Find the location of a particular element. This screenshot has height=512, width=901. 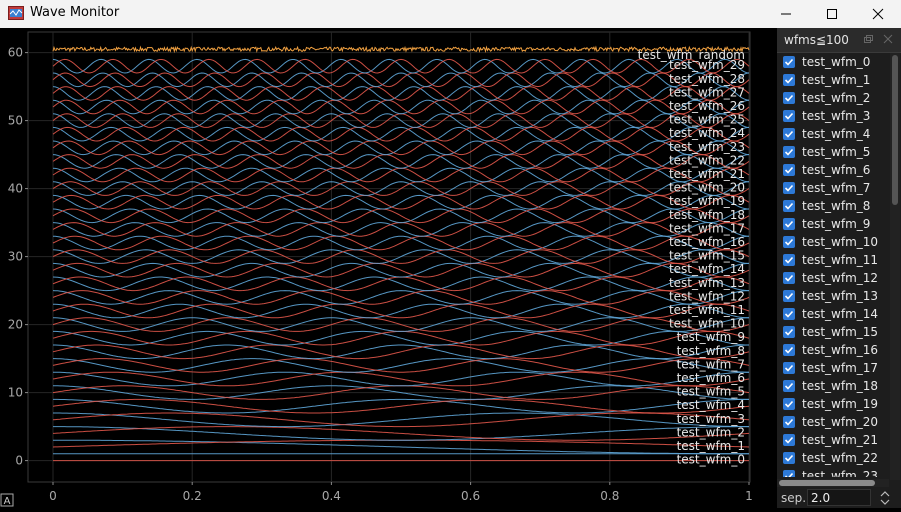

sidebar-header: wfms≦100 is located at coordinates (839, 40).